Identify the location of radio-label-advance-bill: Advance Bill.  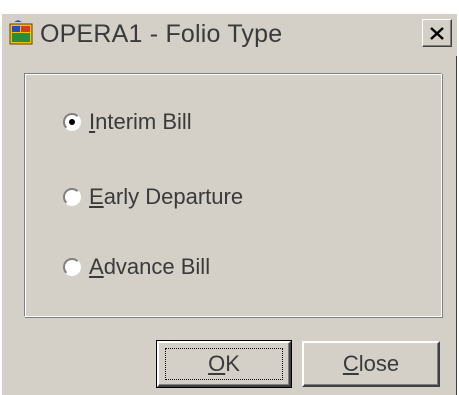
(150, 266).